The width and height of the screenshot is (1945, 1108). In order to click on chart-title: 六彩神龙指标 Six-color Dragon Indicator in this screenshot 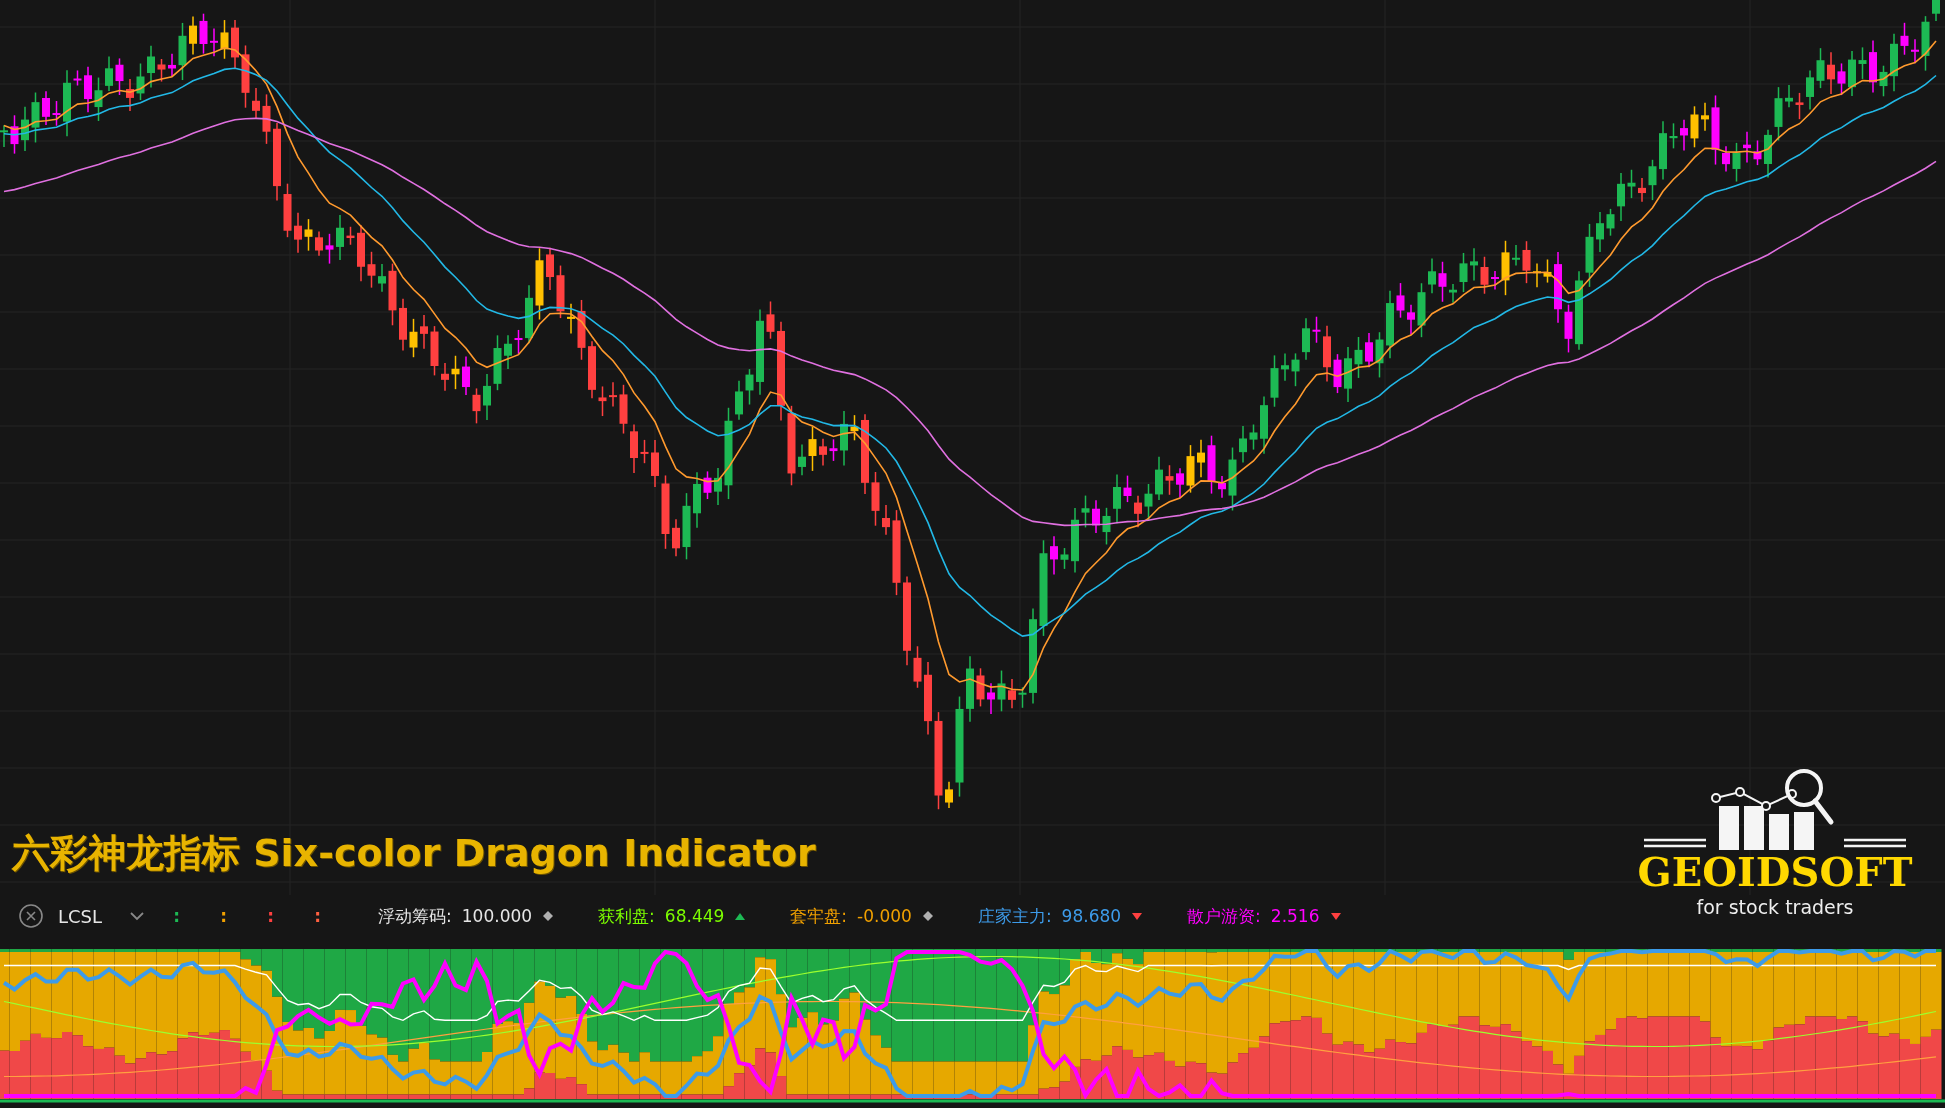, I will do `click(414, 853)`.